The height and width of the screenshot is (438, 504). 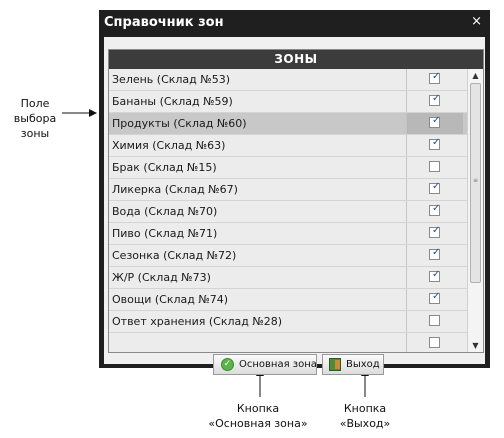 What do you see at coordinates (288, 342) in the screenshot?
I see `zone-row` at bounding box center [288, 342].